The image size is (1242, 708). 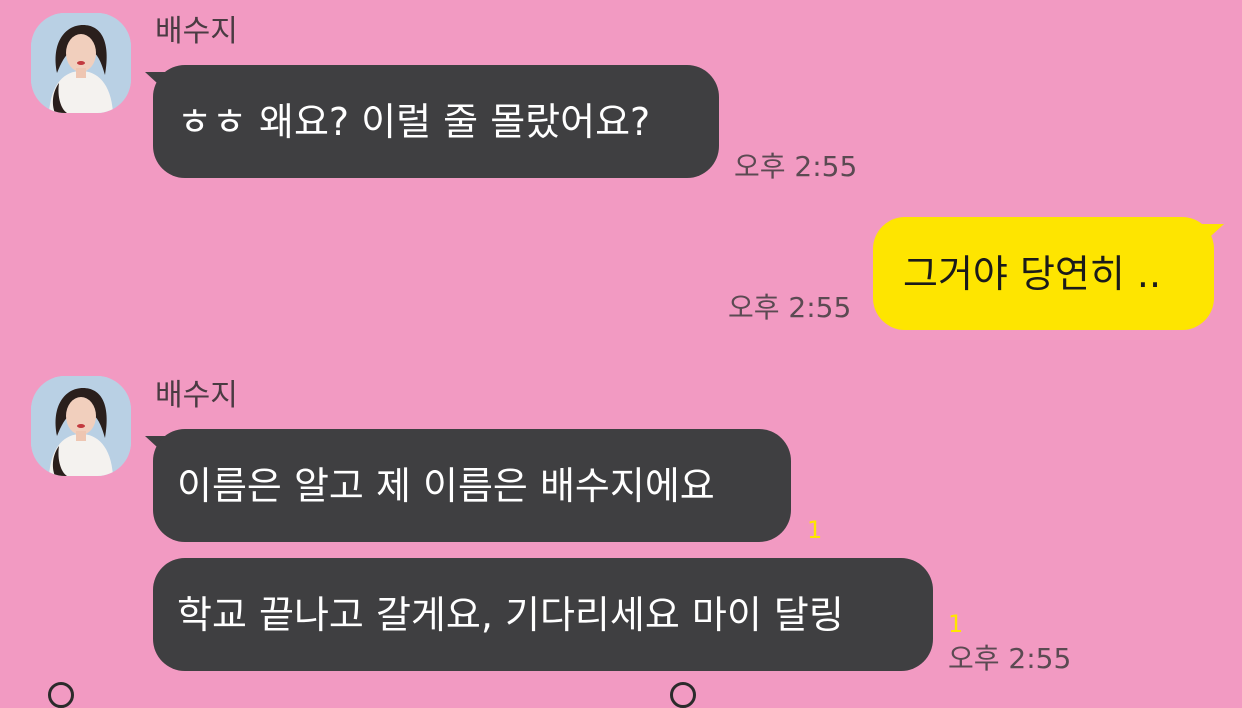 I want to click on received-message: 이름은 알고 제 이름은 배수지에요, so click(x=472, y=485).